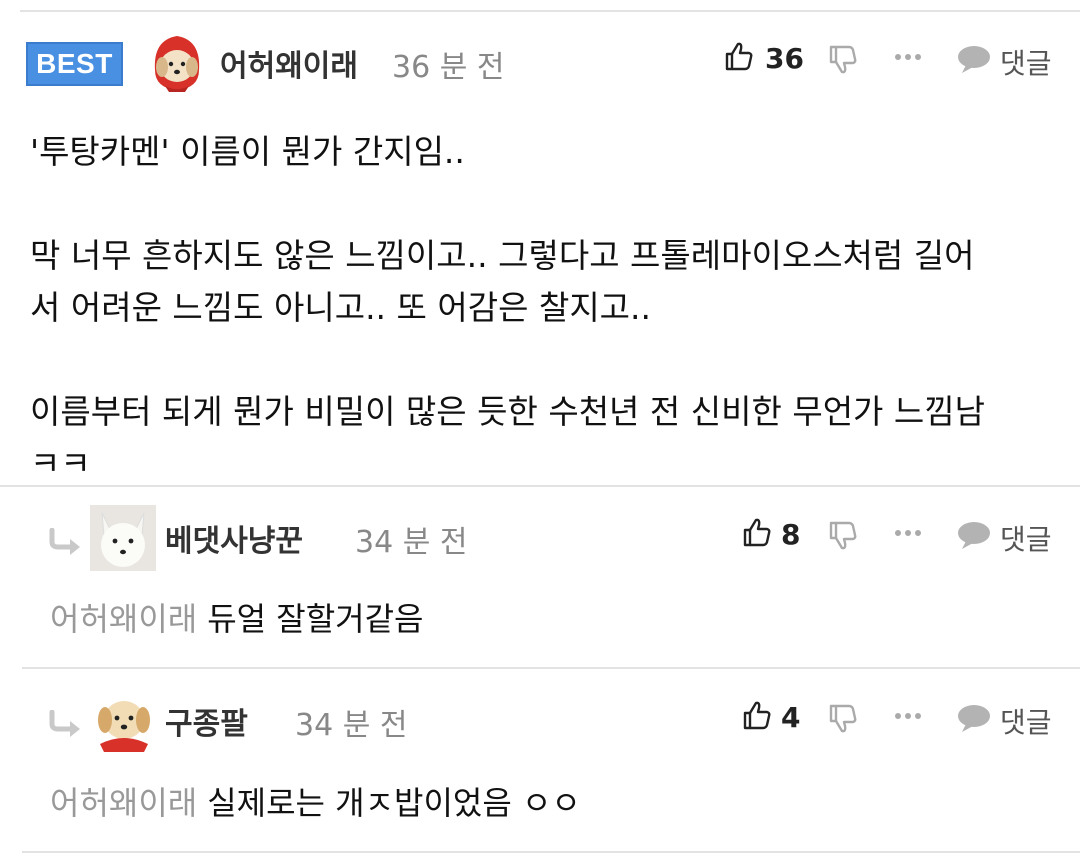 The image size is (1080, 860). I want to click on like-count: 8, so click(791, 534).